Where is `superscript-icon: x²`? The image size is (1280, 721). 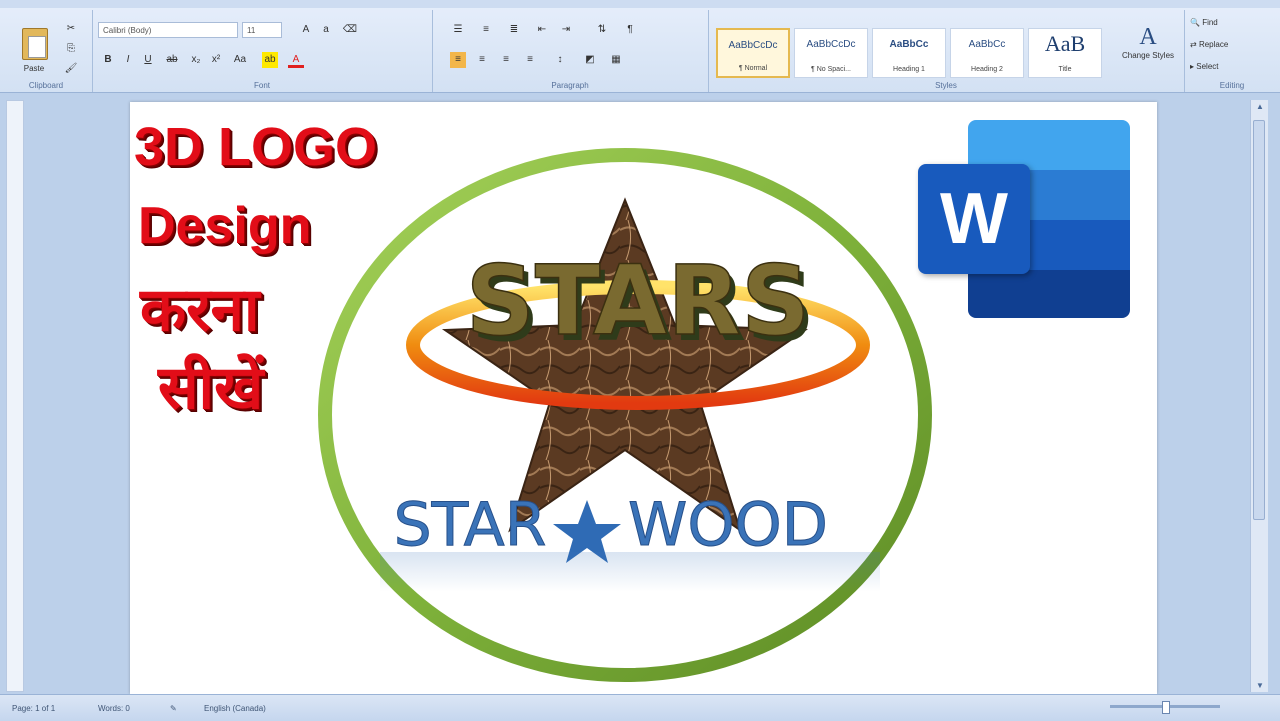
superscript-icon: x² is located at coordinates (216, 60).